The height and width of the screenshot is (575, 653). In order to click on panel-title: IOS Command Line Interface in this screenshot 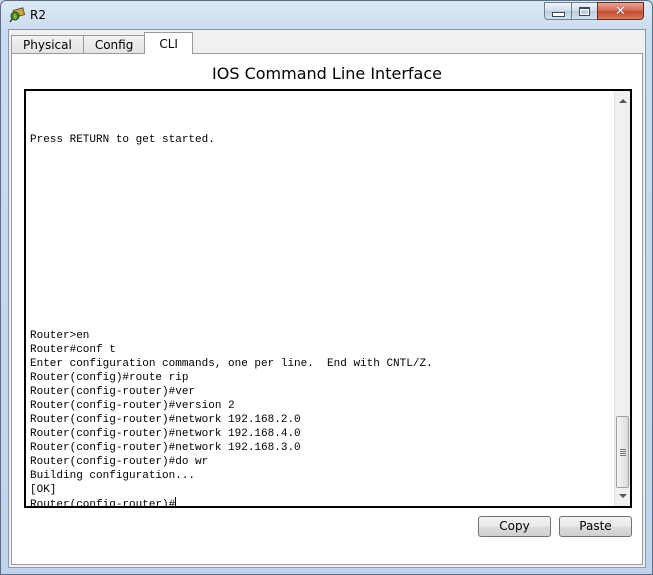, I will do `click(327, 73)`.